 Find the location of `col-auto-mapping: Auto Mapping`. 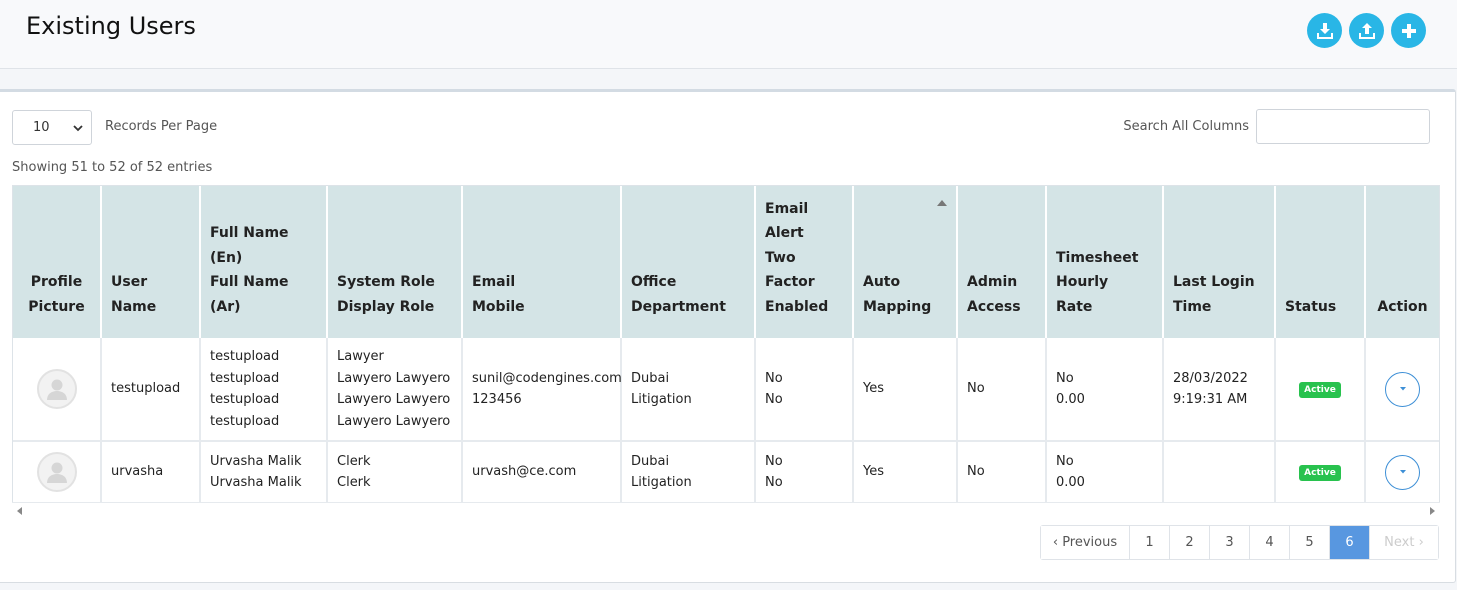

col-auto-mapping: Auto Mapping is located at coordinates (905, 262).